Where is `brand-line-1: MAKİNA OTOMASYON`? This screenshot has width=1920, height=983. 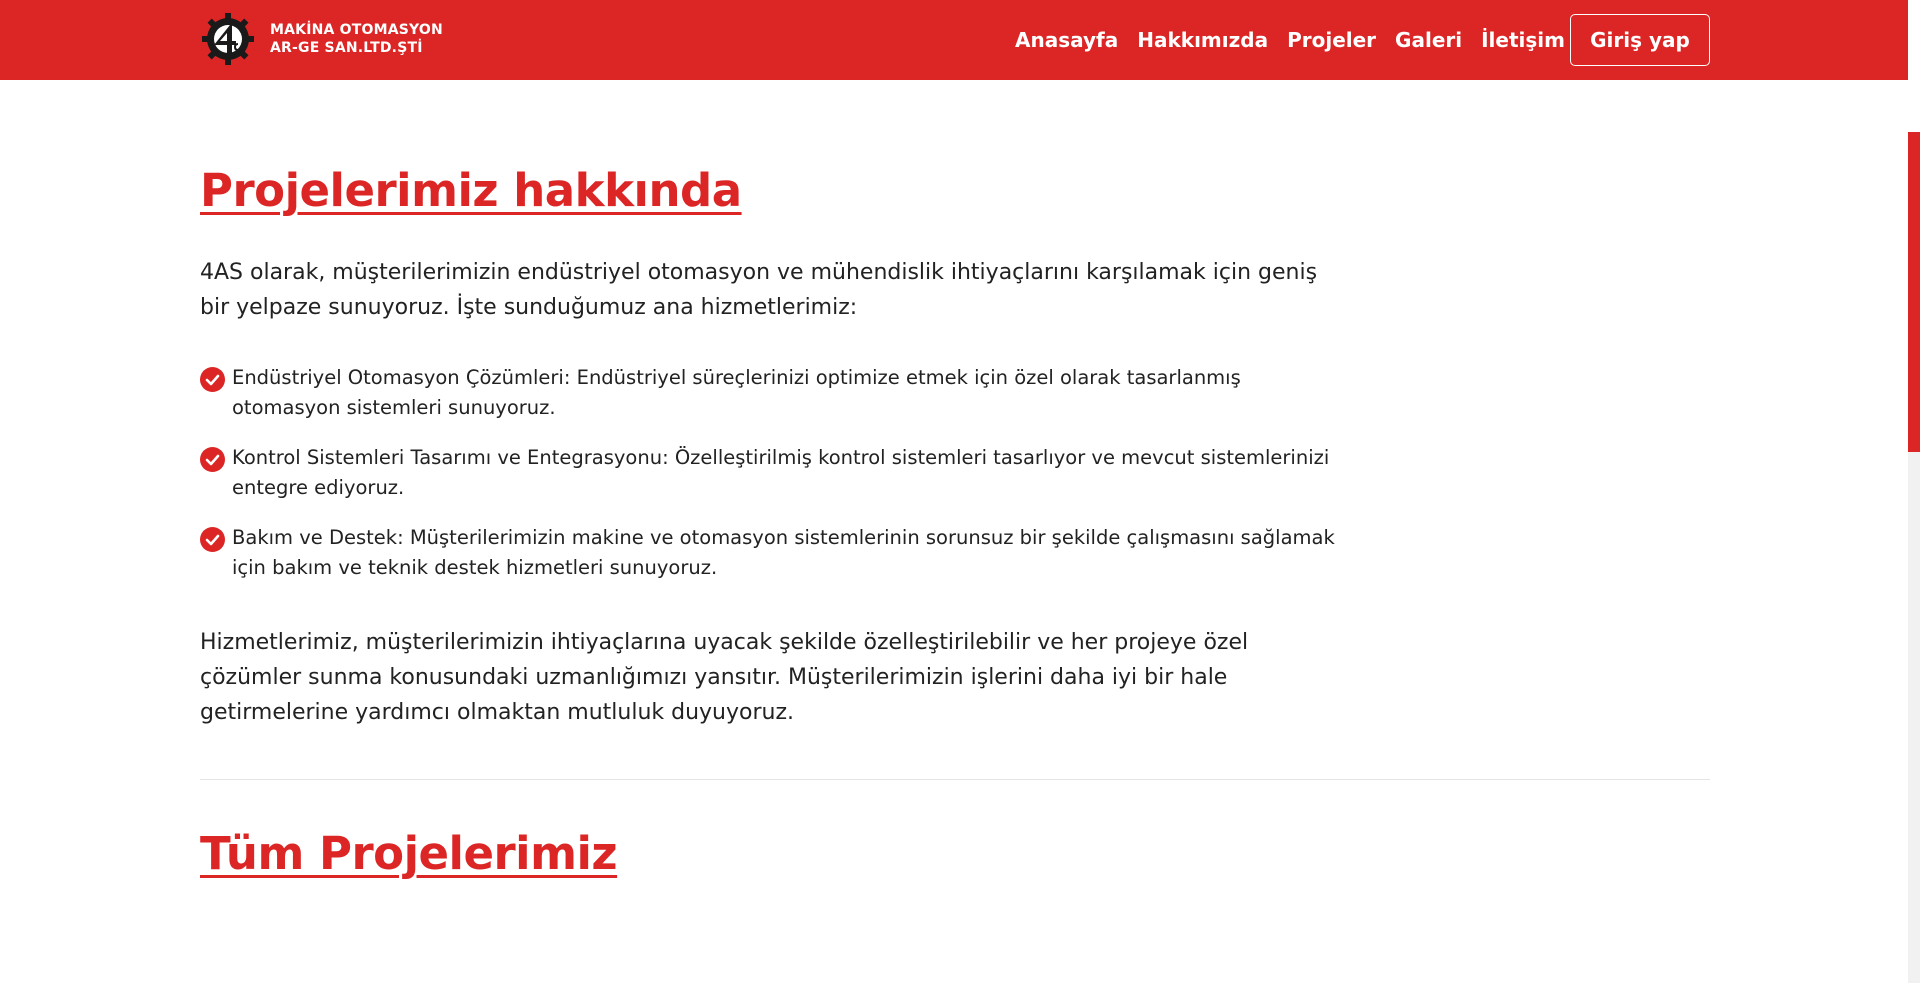 brand-line-1: MAKİNA OTOMASYON is located at coordinates (356, 30).